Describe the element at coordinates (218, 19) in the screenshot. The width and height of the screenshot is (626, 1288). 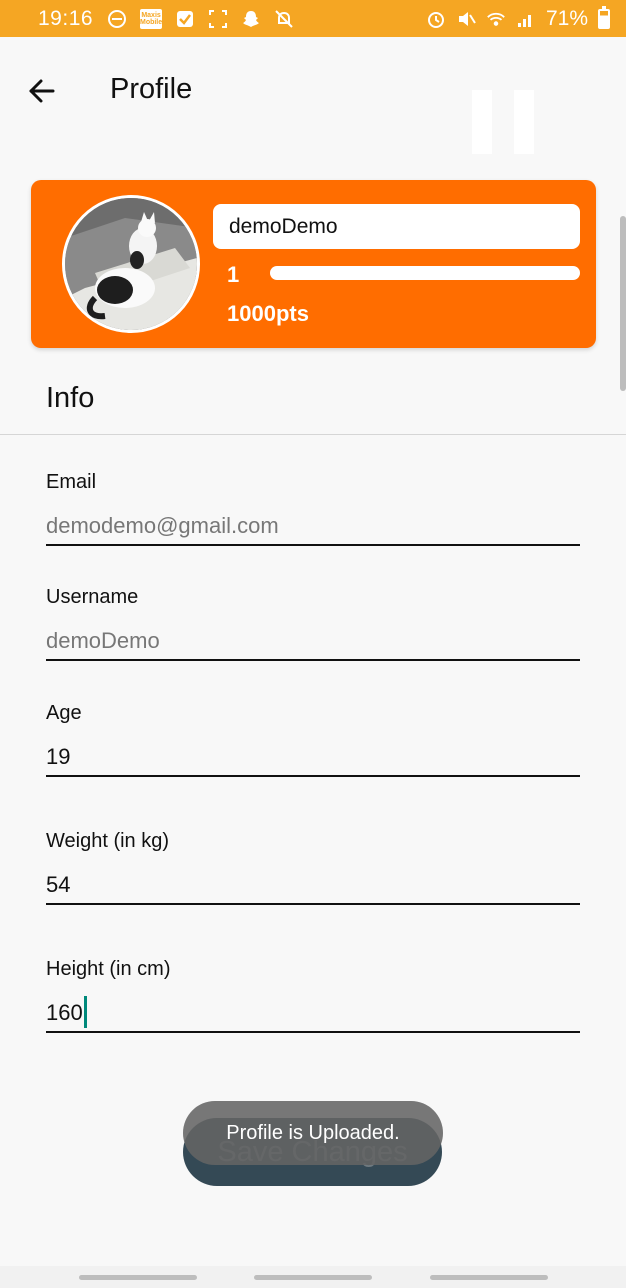
I see `screenshot-icon` at that location.